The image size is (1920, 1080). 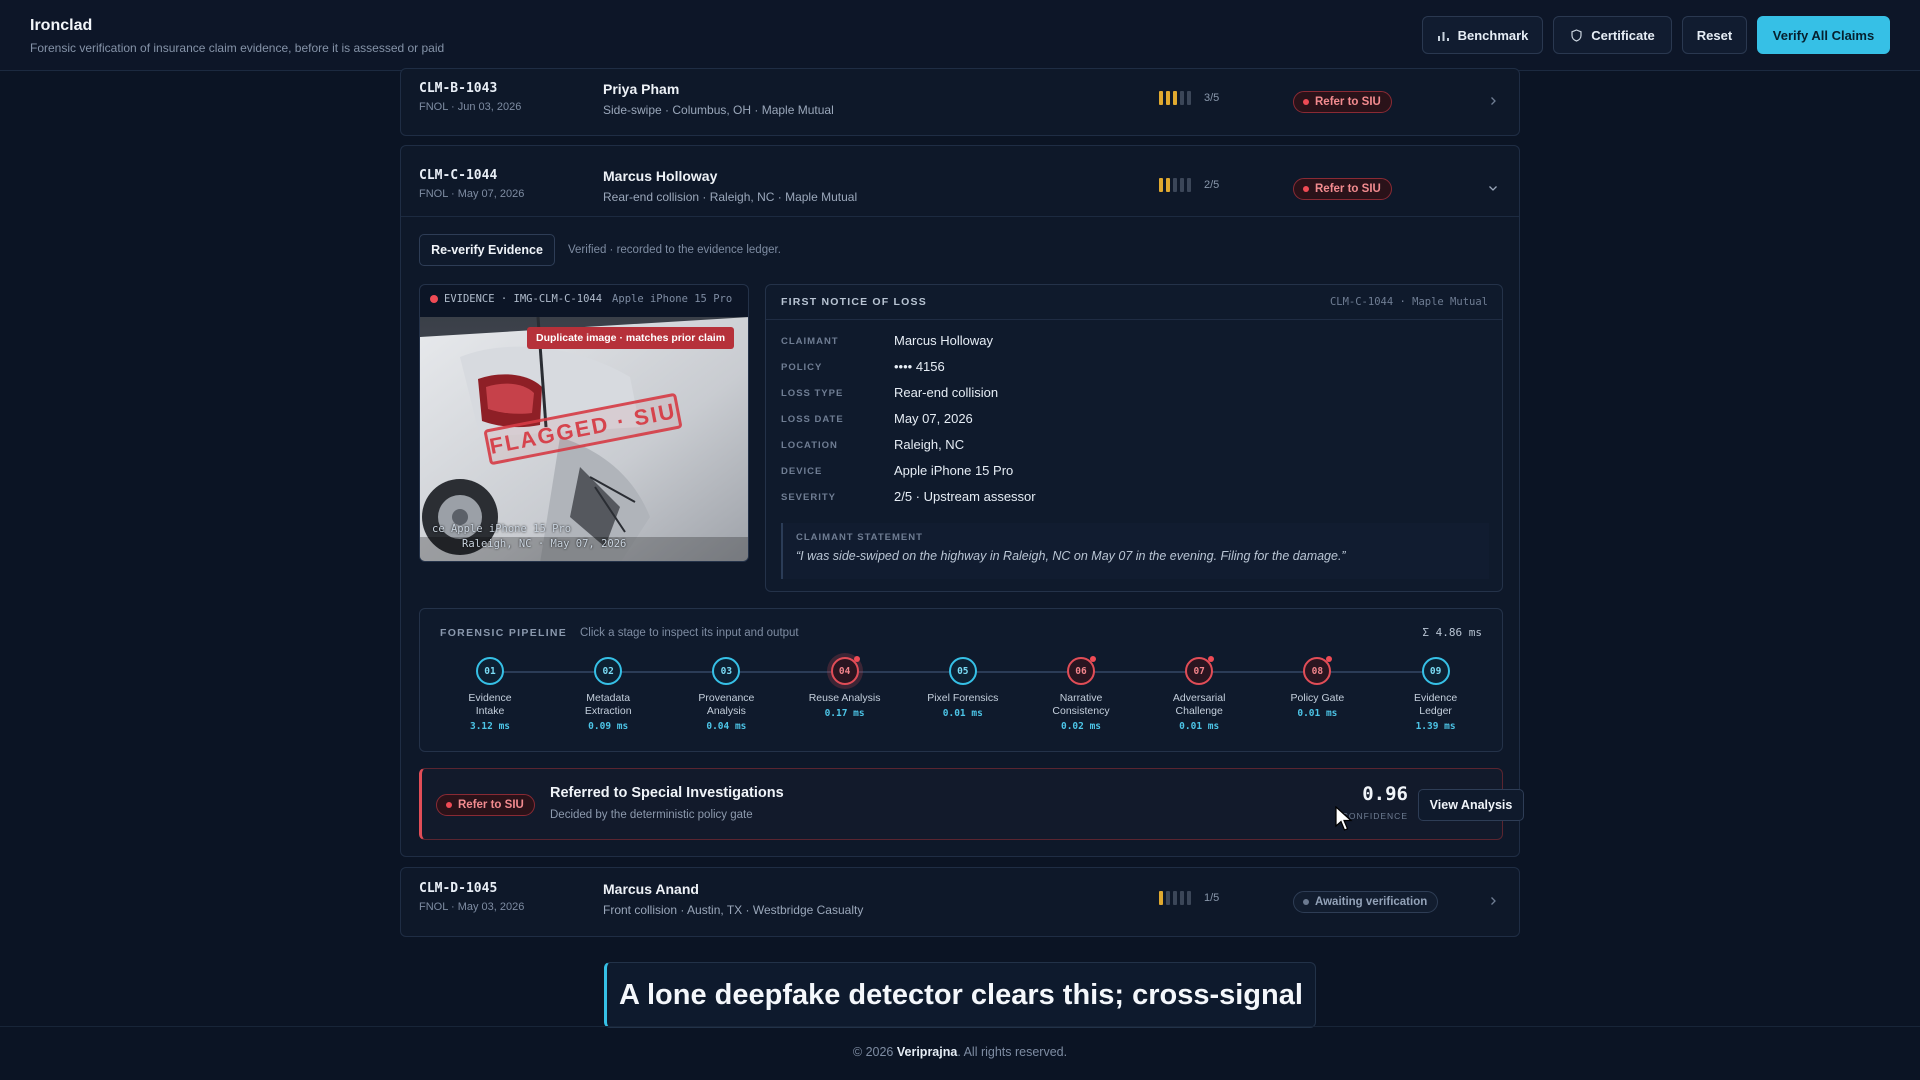 I want to click on stage-duration: 0.02 ms, so click(x=1081, y=726).